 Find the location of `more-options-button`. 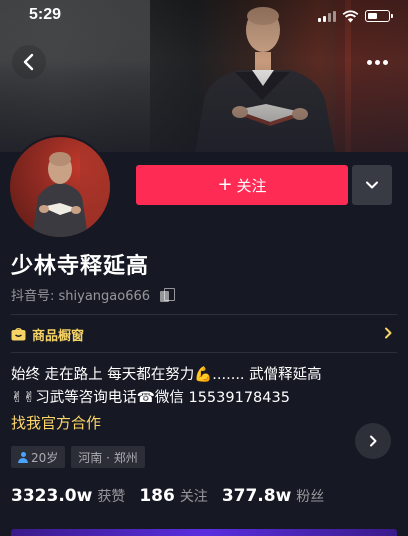

more-options-button is located at coordinates (377, 62).